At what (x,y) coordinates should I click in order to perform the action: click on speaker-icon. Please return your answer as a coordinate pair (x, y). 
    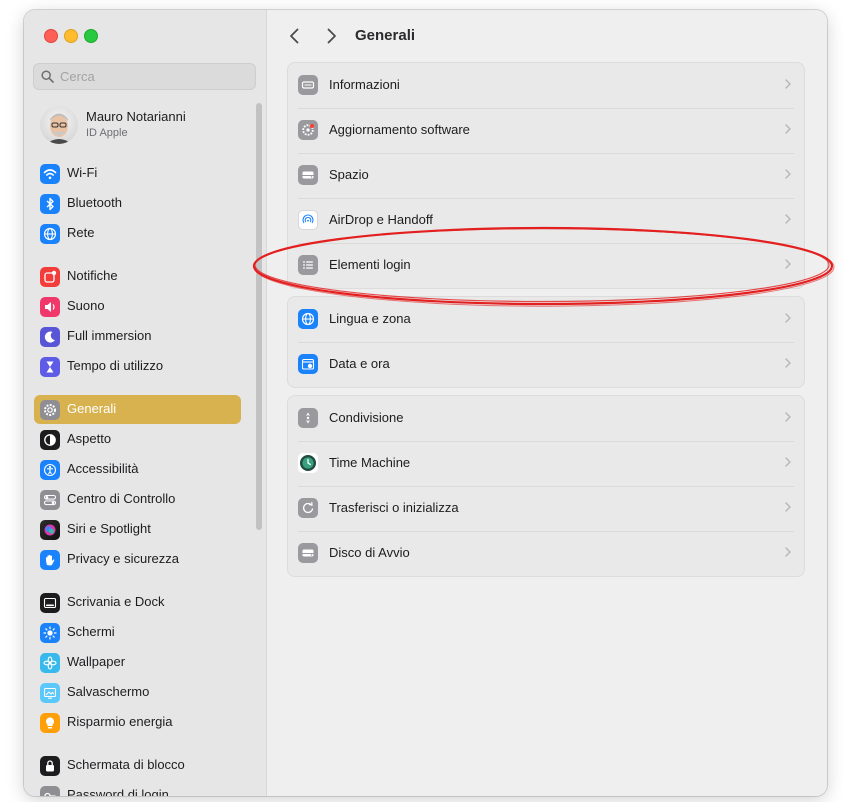
    Looking at the image, I should click on (50, 307).